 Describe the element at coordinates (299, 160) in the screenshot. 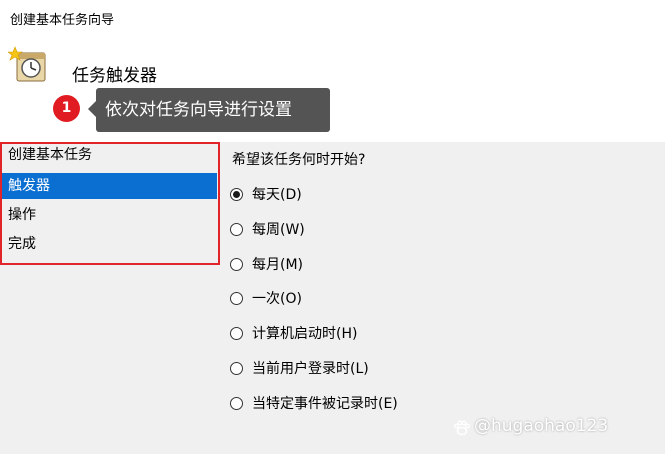

I see `trigger-question: 希望该任务何时开始?` at that location.